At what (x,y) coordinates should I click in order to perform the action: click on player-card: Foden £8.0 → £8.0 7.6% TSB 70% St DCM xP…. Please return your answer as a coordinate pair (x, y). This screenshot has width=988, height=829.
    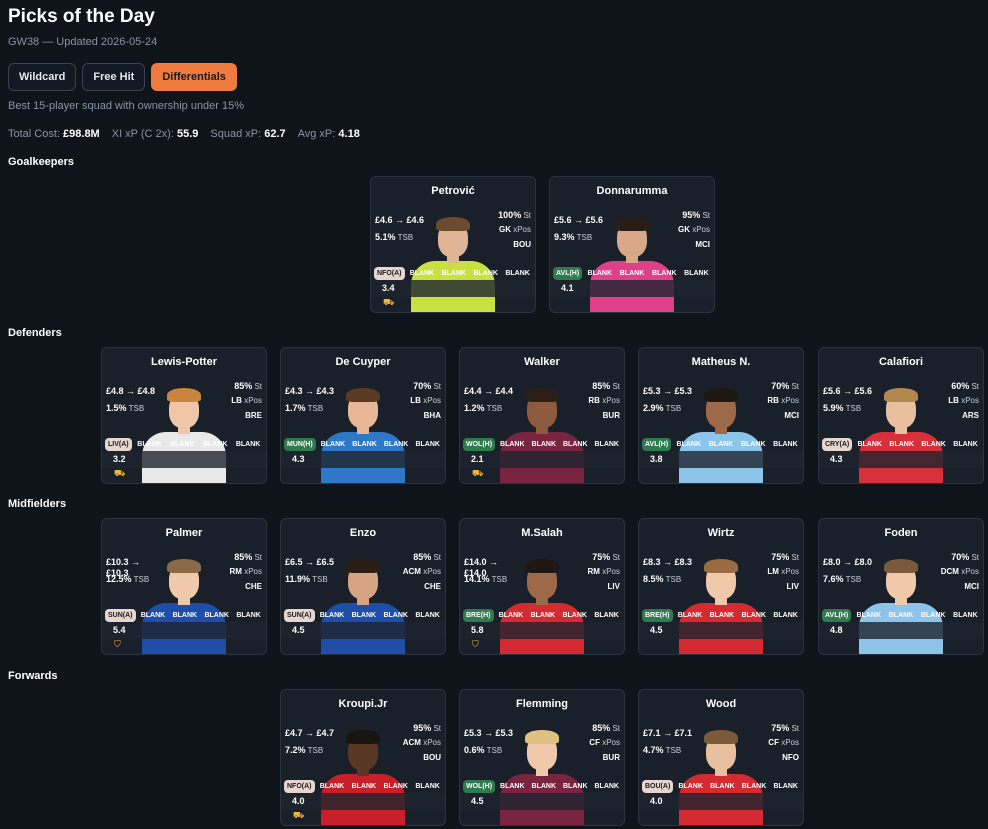
    Looking at the image, I should click on (901, 586).